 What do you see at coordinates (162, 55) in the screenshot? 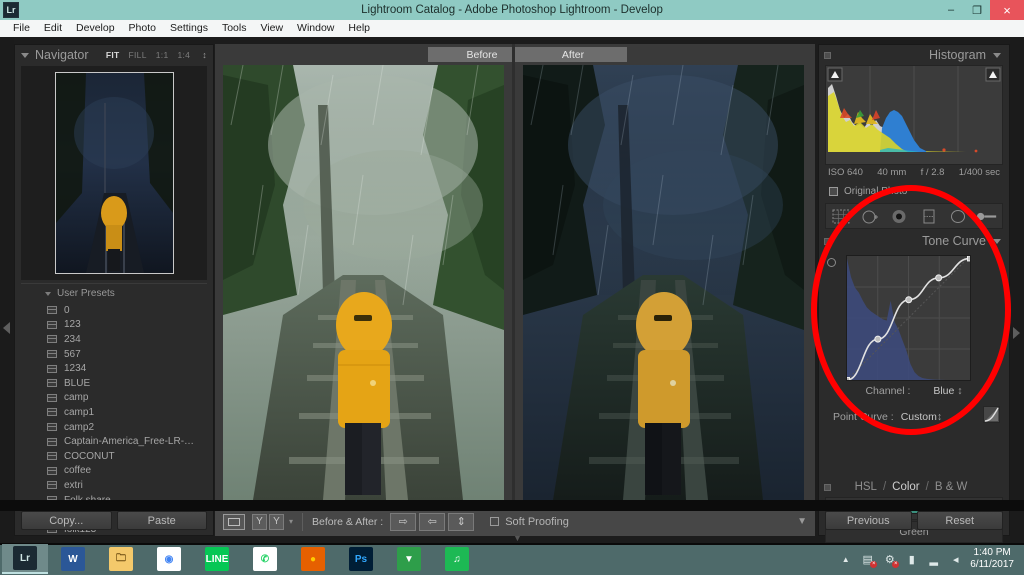
I see `navigator-zoom-11: 1:1` at bounding box center [162, 55].